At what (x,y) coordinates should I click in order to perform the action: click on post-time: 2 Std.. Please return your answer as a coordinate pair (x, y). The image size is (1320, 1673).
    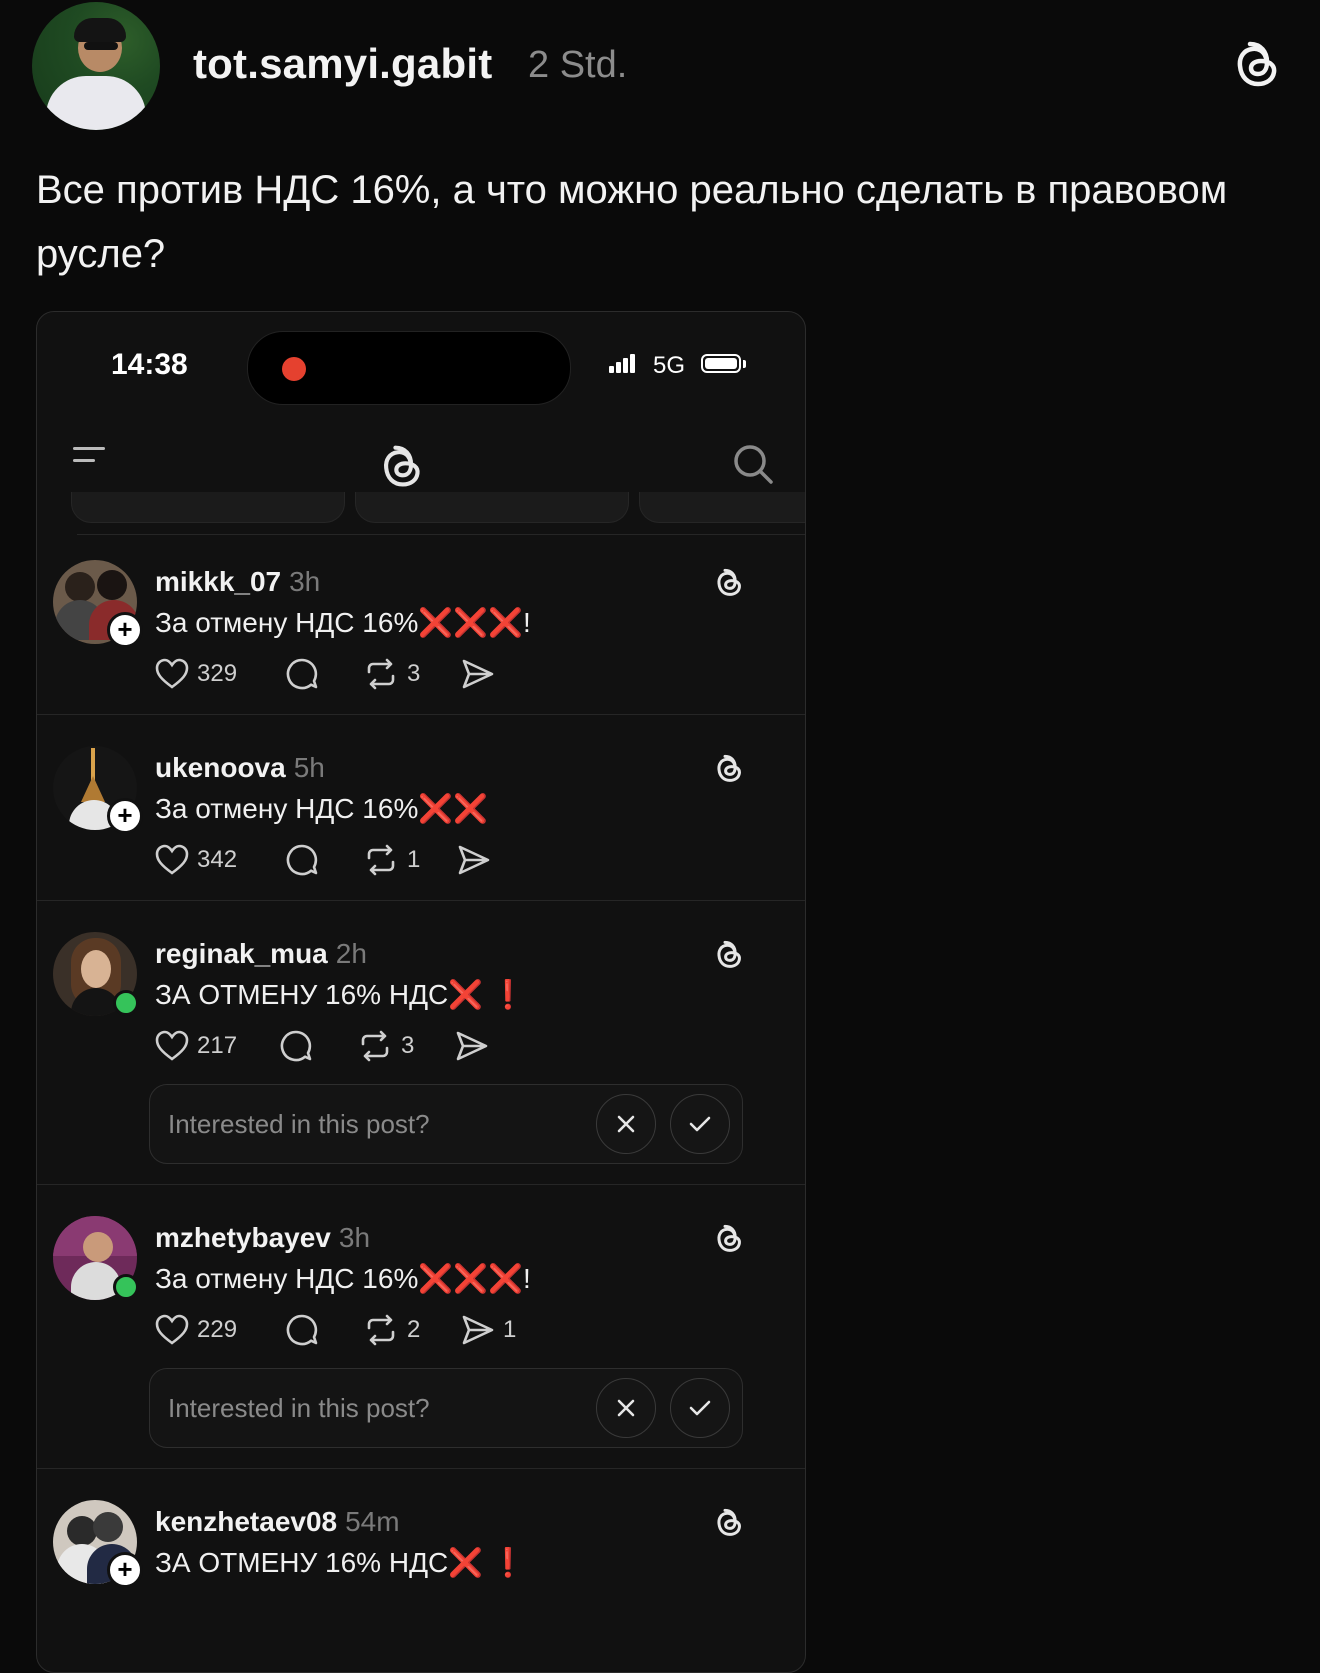
    Looking at the image, I should click on (578, 65).